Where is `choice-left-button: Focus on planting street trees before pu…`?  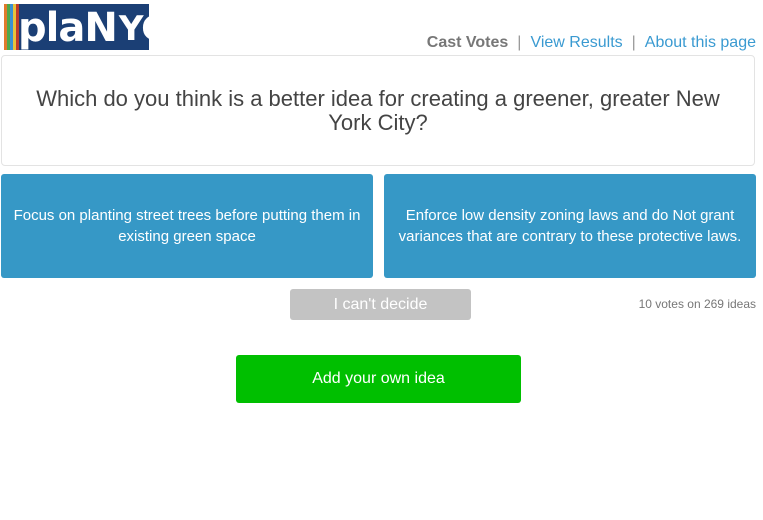
choice-left-button: Focus on planting street trees before pu… is located at coordinates (187, 226).